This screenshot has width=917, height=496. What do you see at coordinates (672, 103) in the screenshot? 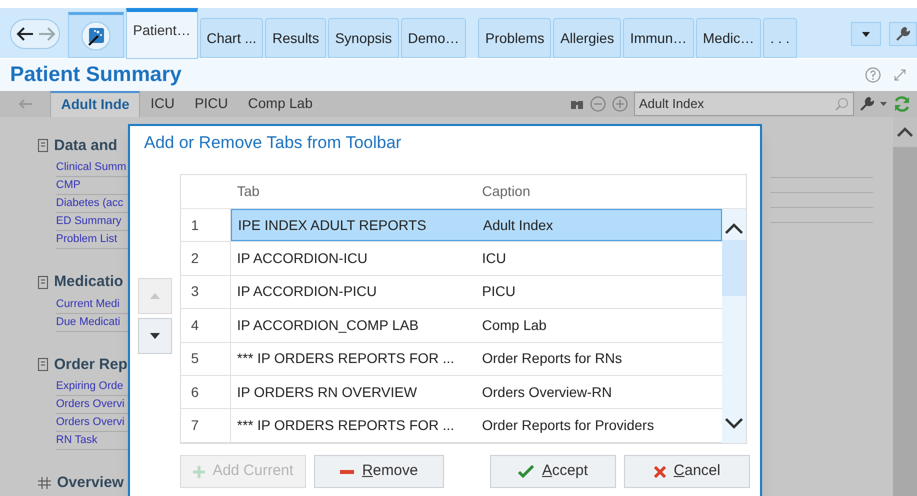
I see `search-value: Adult Index` at bounding box center [672, 103].